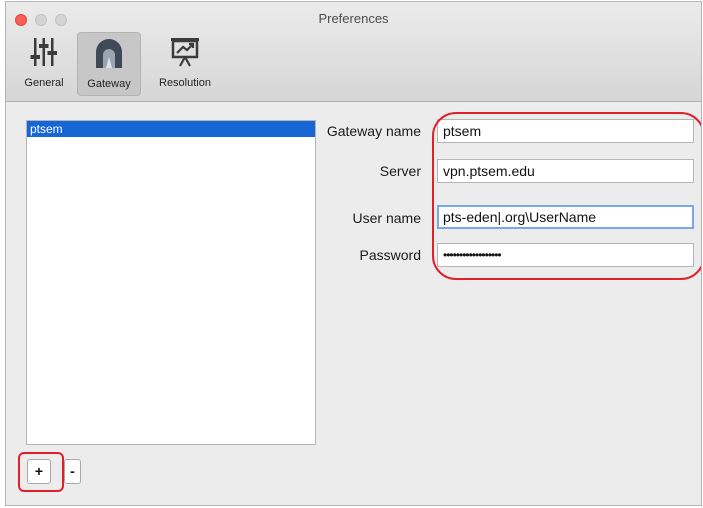 The width and height of the screenshot is (703, 508). I want to click on tab-resolution-label: Resolution, so click(185, 83).